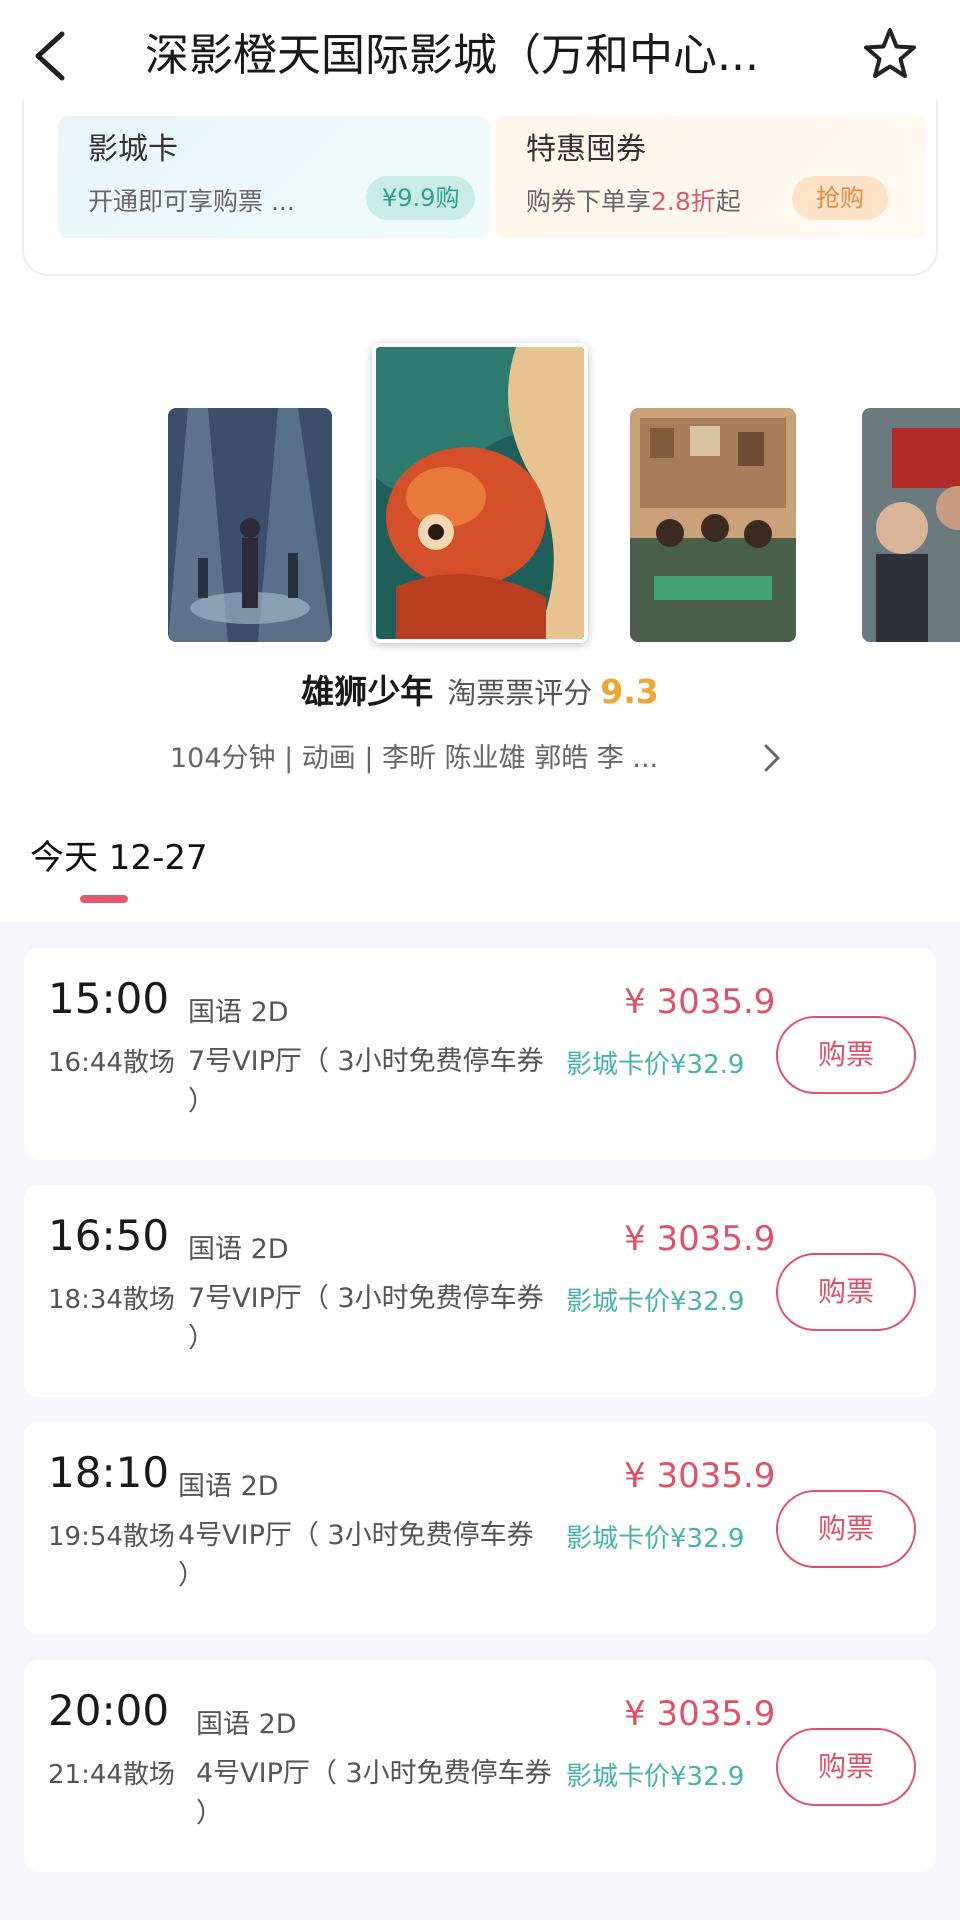  I want to click on chevron-right-icon, so click(772, 758).